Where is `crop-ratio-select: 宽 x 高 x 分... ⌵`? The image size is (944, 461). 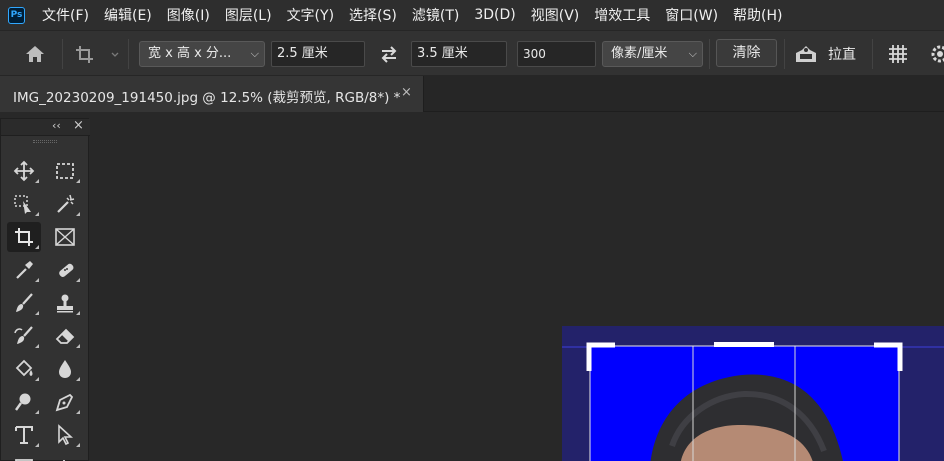
crop-ratio-select: 宽 x 高 x 分... ⌵ is located at coordinates (202, 54).